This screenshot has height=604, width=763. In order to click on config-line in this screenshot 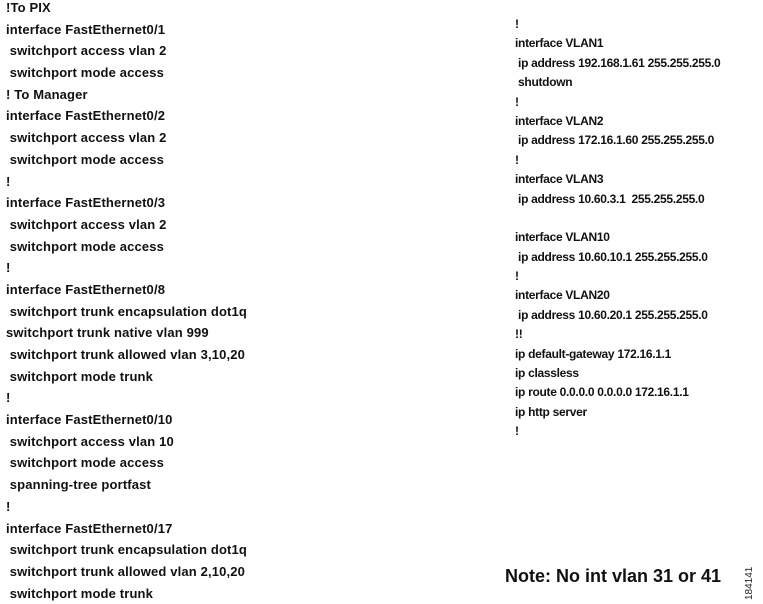, I will do `click(617, 218)`.